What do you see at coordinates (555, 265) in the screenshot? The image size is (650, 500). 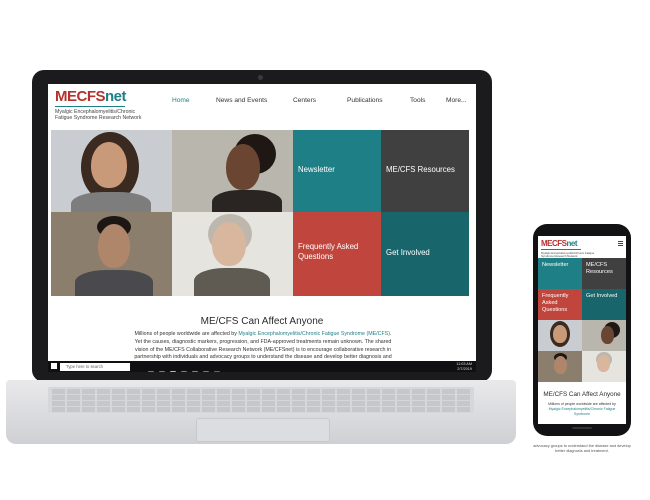 I see `phone-tile-newsletter-label: Newsletter` at bounding box center [555, 265].